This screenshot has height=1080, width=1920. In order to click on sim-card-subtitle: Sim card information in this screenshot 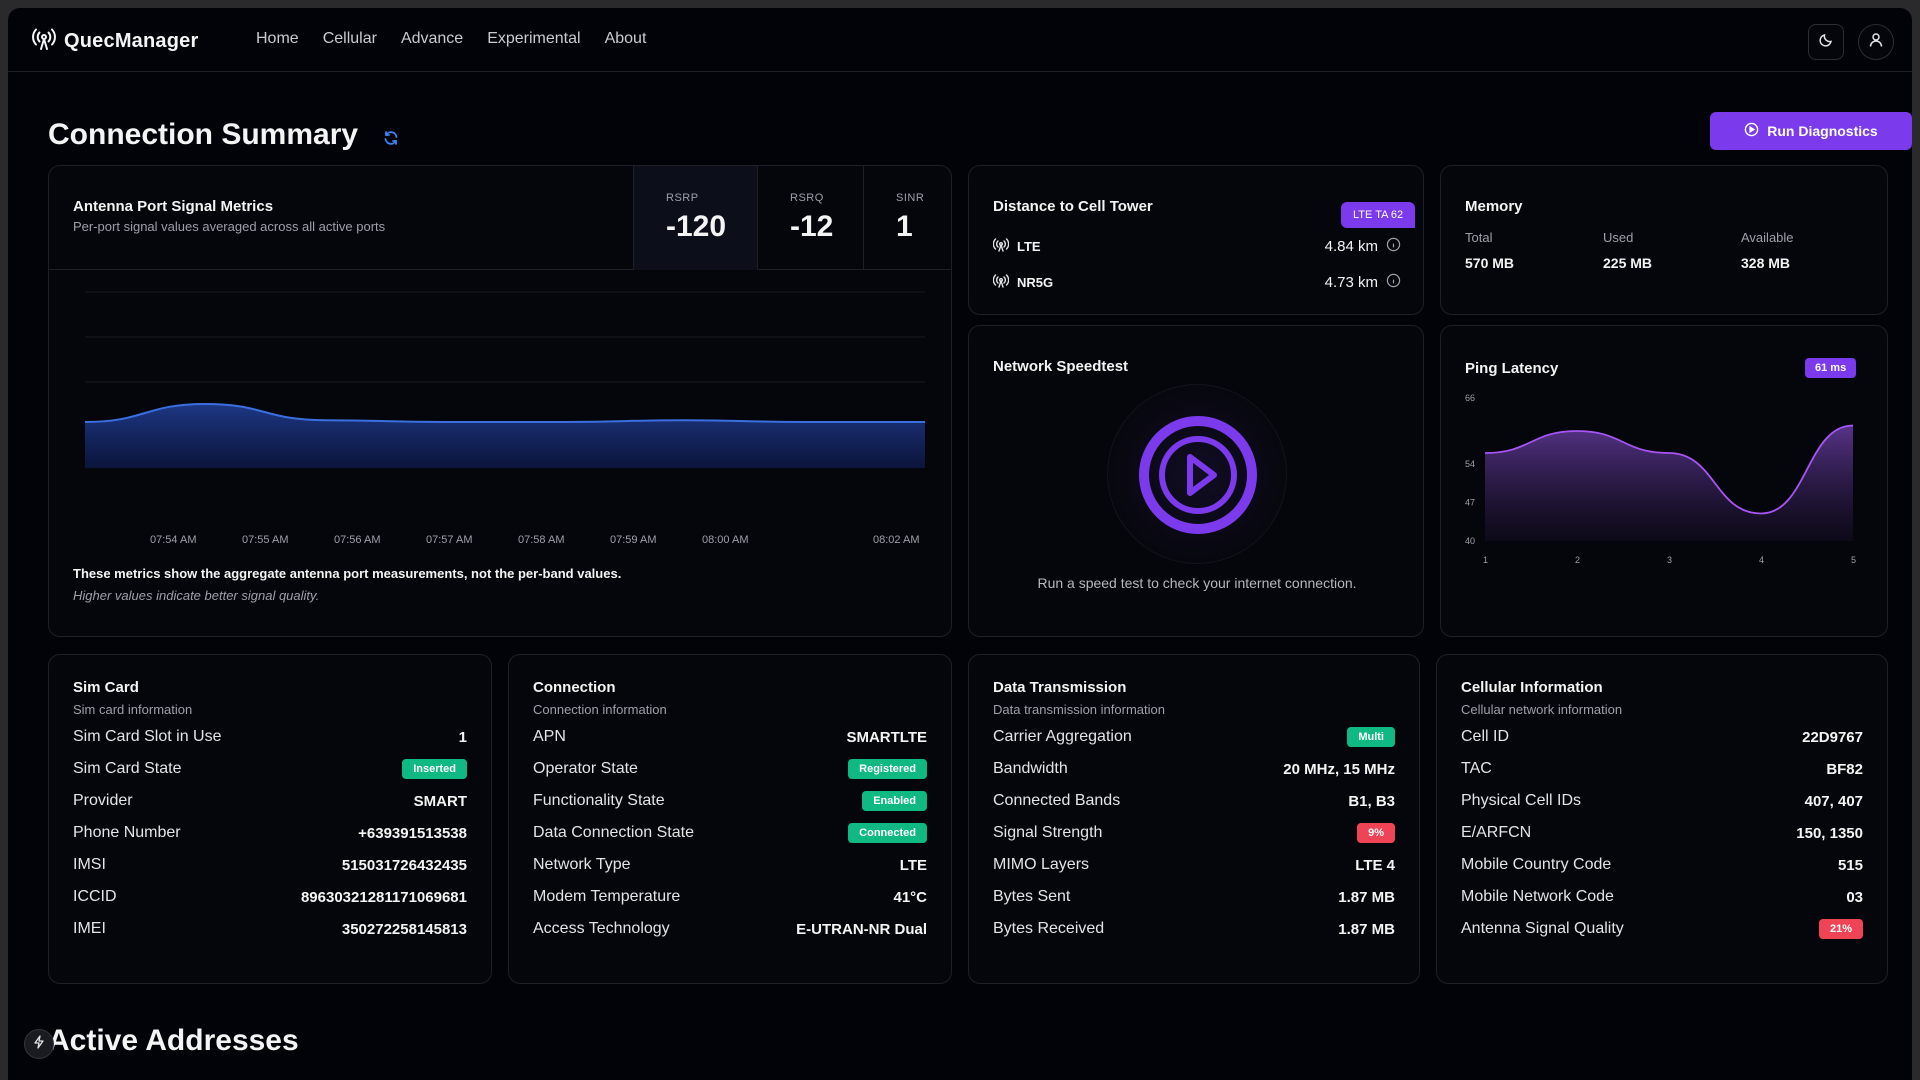, I will do `click(133, 709)`.